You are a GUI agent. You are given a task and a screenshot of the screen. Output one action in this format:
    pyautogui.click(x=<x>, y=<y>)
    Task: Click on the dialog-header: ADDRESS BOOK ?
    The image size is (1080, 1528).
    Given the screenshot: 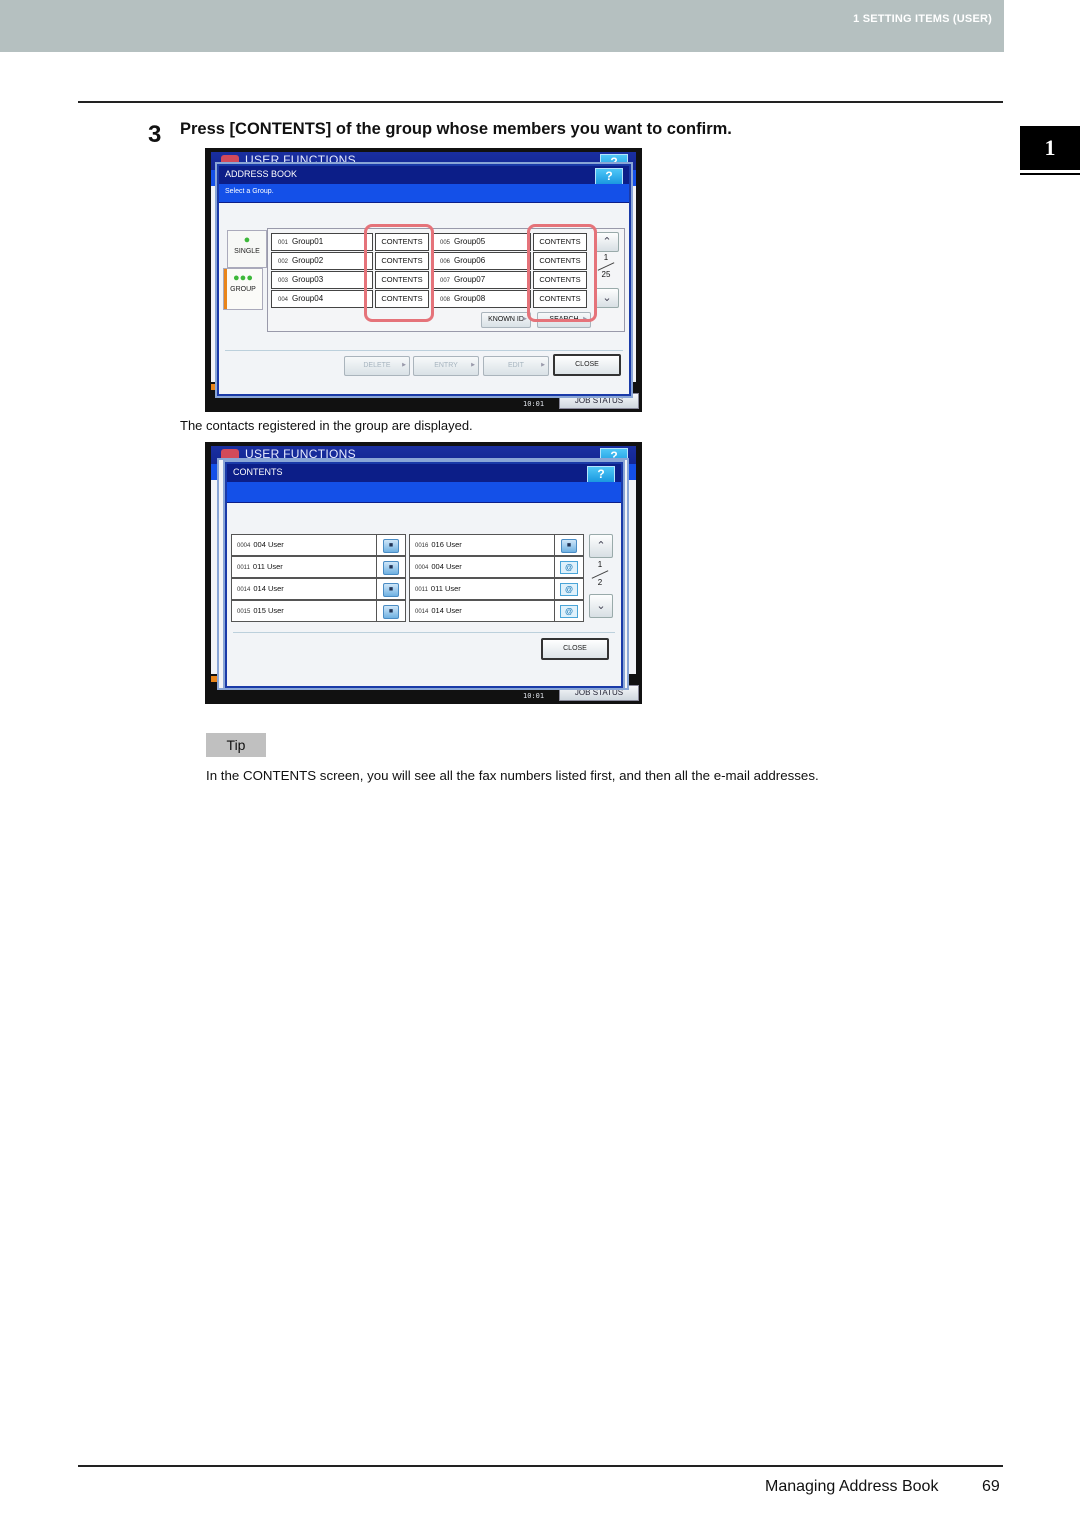 What is the action you would take?
    pyautogui.click(x=424, y=175)
    